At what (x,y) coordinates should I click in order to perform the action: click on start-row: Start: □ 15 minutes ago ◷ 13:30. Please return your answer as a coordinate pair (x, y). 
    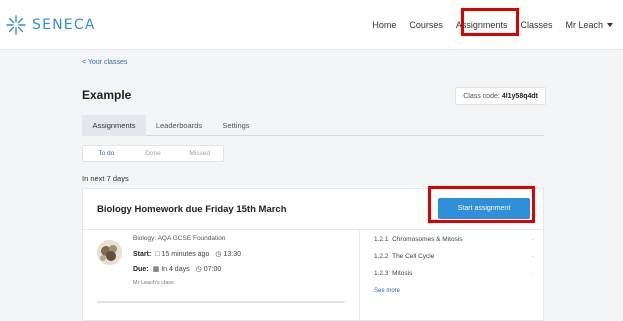
    Looking at the image, I should click on (187, 254).